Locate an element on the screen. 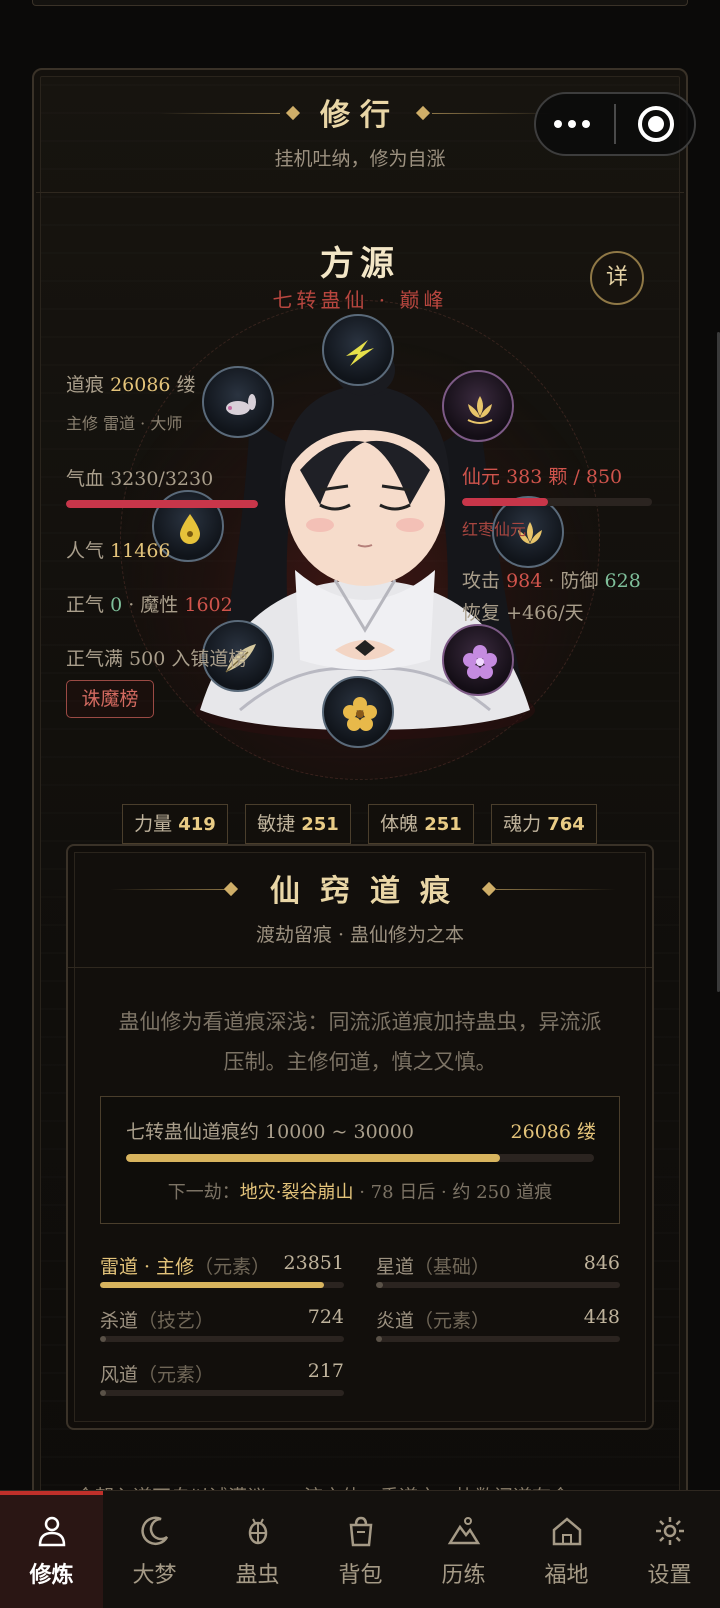 The width and height of the screenshot is (720, 1608). dao-path-wind-fill is located at coordinates (103, 1393).